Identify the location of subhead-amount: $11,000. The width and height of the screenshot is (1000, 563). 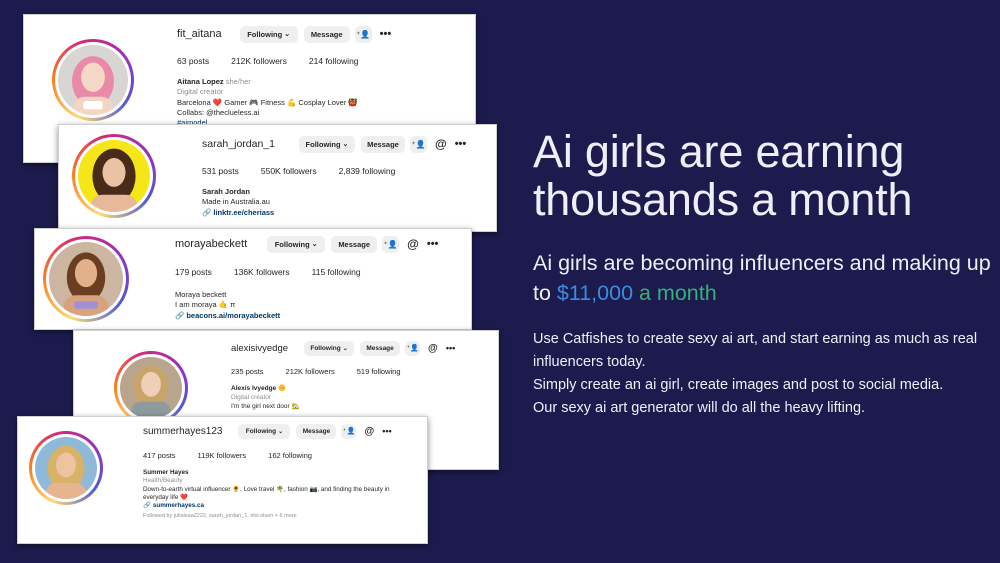
(595, 293).